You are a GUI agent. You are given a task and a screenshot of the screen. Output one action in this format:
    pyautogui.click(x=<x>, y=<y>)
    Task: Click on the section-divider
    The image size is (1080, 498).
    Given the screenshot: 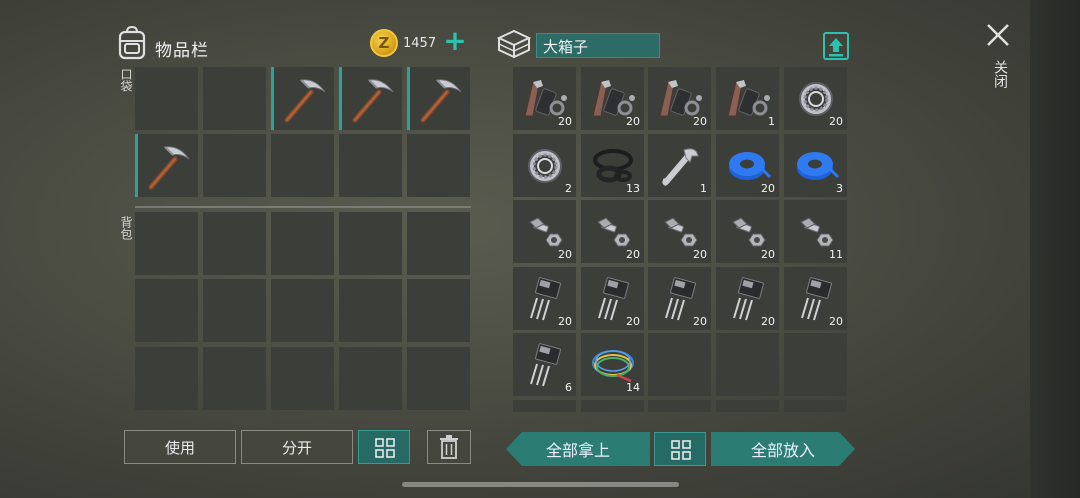 What is the action you would take?
    pyautogui.click(x=303, y=207)
    